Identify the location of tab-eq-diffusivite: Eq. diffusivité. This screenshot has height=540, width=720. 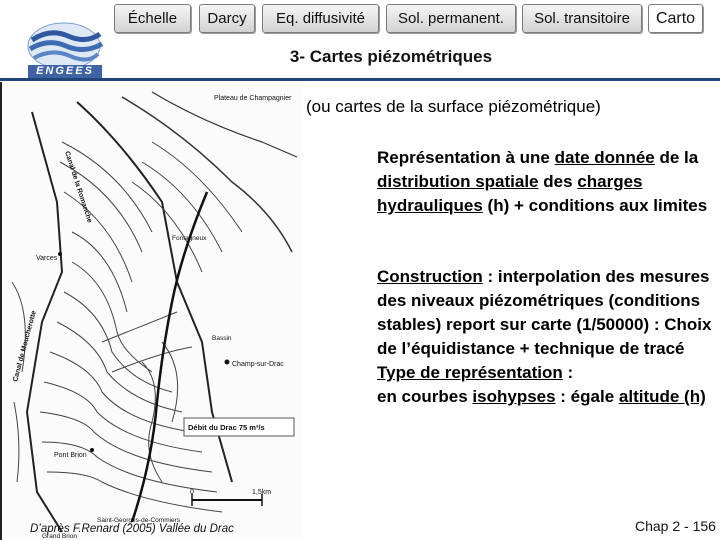
(320, 18).